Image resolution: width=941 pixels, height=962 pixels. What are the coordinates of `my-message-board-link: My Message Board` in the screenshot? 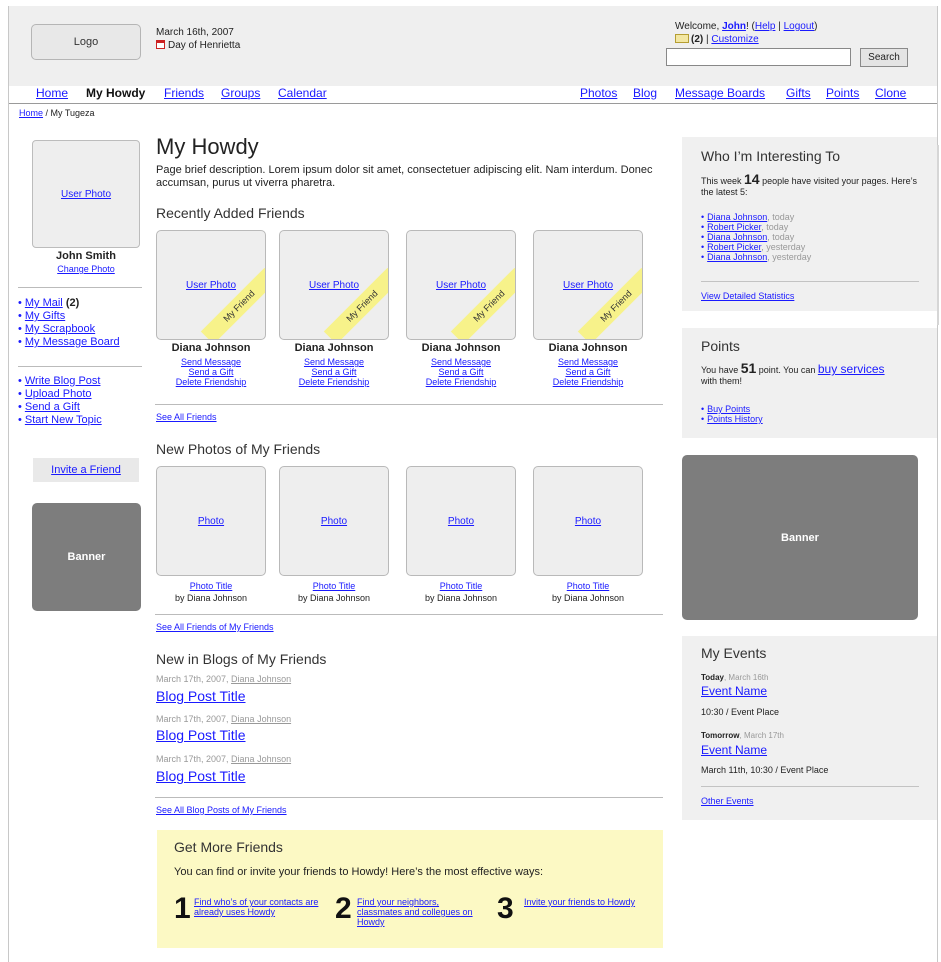 It's located at (72, 342).